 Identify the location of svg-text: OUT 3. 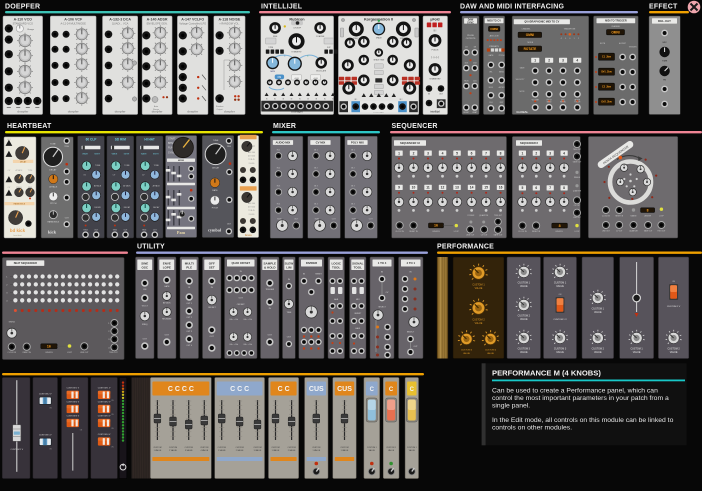
(189, 332).